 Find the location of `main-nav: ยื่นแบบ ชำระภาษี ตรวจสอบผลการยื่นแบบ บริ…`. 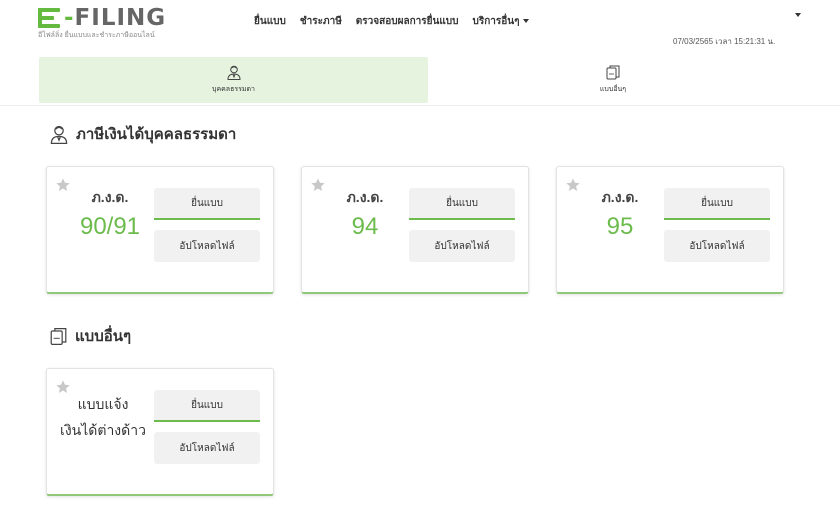

main-nav: ยื่นแบบ ชำระภาษี ตรวจสอบผลการยื่นแบบ บริ… is located at coordinates (392, 21).